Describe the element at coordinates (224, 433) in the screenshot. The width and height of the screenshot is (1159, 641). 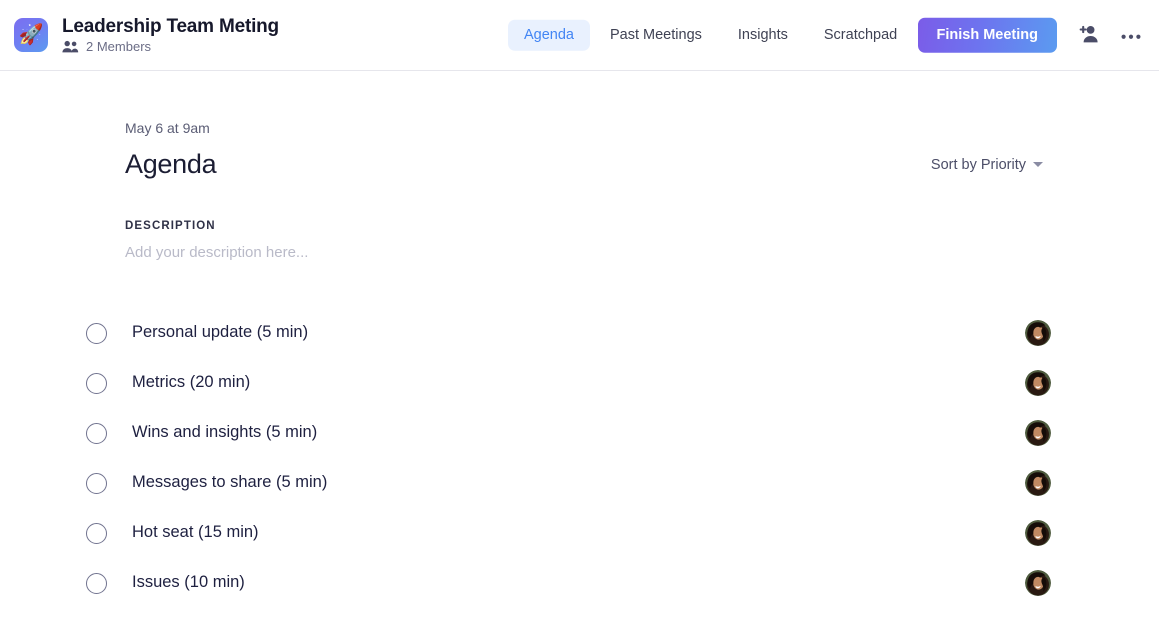
I see `agenda-item-label: Wins and insights (5 min)` at that location.